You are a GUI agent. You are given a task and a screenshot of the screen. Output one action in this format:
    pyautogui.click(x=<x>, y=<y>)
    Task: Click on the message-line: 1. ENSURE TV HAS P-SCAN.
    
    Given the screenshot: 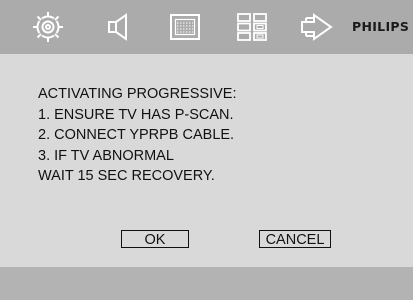 What is the action you would take?
    pyautogui.click(x=136, y=114)
    